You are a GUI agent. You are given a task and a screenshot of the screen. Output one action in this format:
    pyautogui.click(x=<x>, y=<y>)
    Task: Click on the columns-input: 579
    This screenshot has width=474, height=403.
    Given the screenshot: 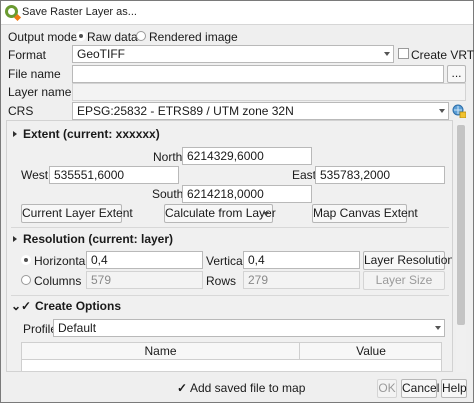 What is the action you would take?
    pyautogui.click(x=144, y=280)
    